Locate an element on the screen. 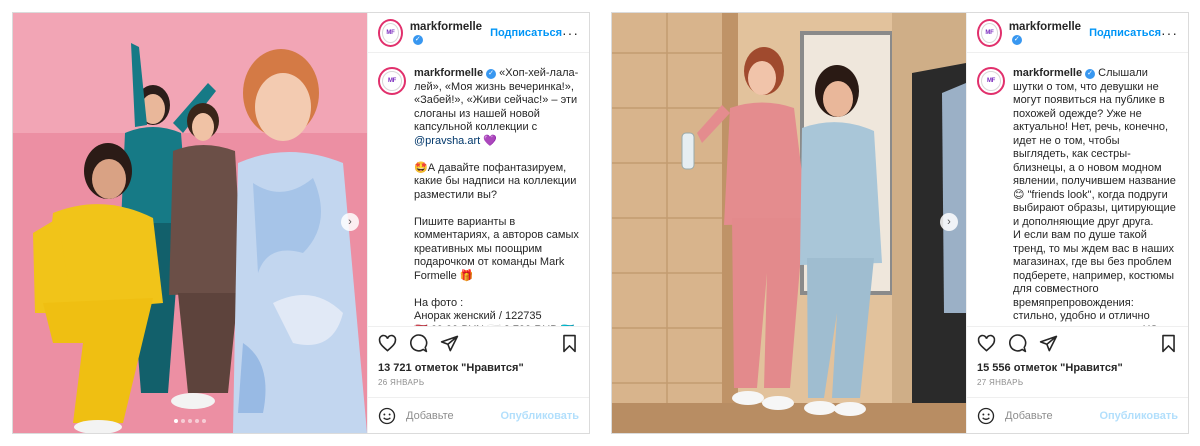  post-date: 26 ЯНВАРЬ is located at coordinates (478, 385).